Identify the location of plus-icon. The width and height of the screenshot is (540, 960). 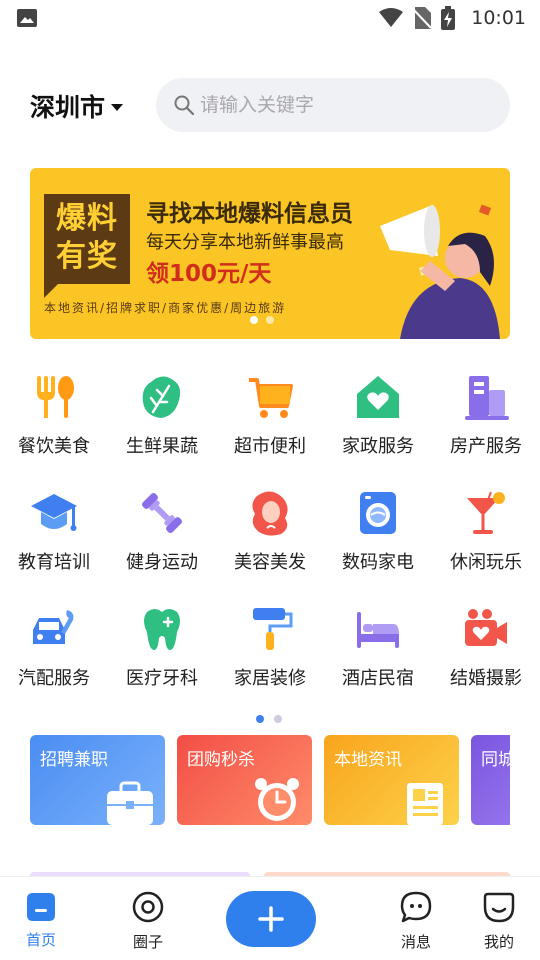
(271, 919).